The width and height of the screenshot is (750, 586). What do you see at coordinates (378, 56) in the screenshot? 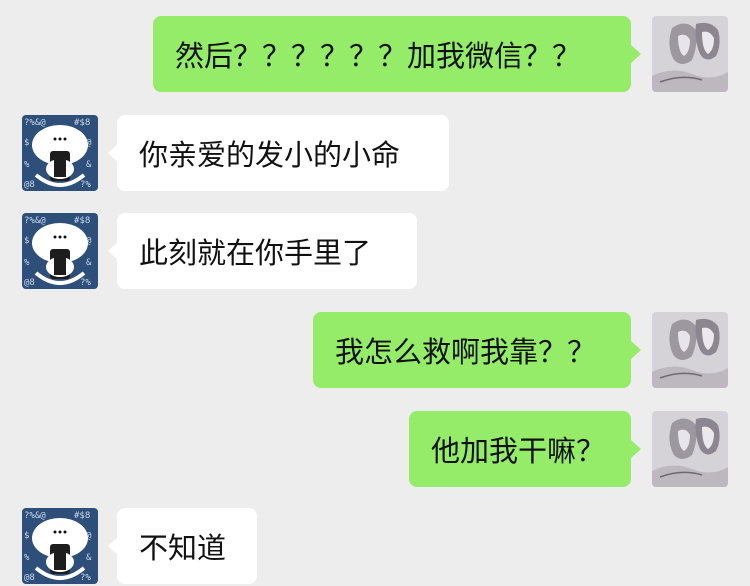
I see `message-text: 然后？？？？？？加我微信？？` at bounding box center [378, 56].